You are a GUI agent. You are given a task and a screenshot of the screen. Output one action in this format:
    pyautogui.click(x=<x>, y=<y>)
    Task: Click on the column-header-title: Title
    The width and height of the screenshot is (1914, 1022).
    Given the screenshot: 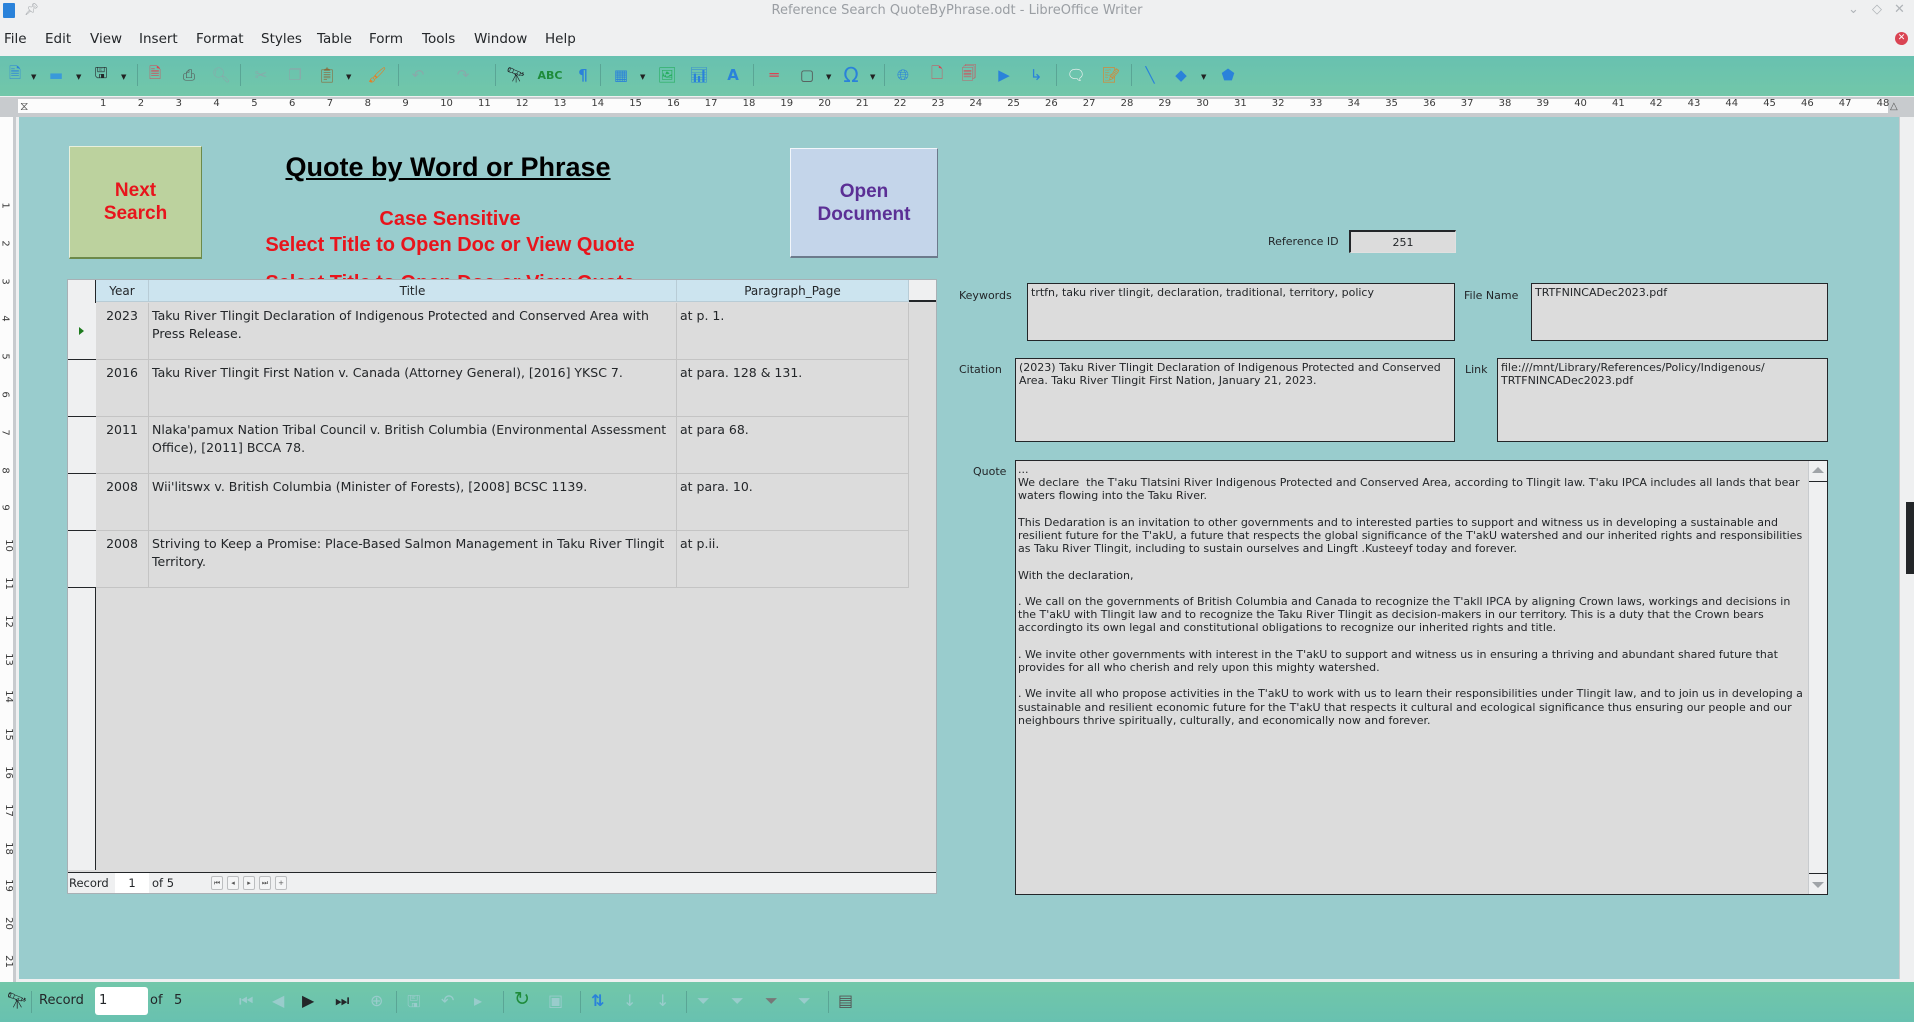 What is the action you would take?
    pyautogui.click(x=413, y=291)
    